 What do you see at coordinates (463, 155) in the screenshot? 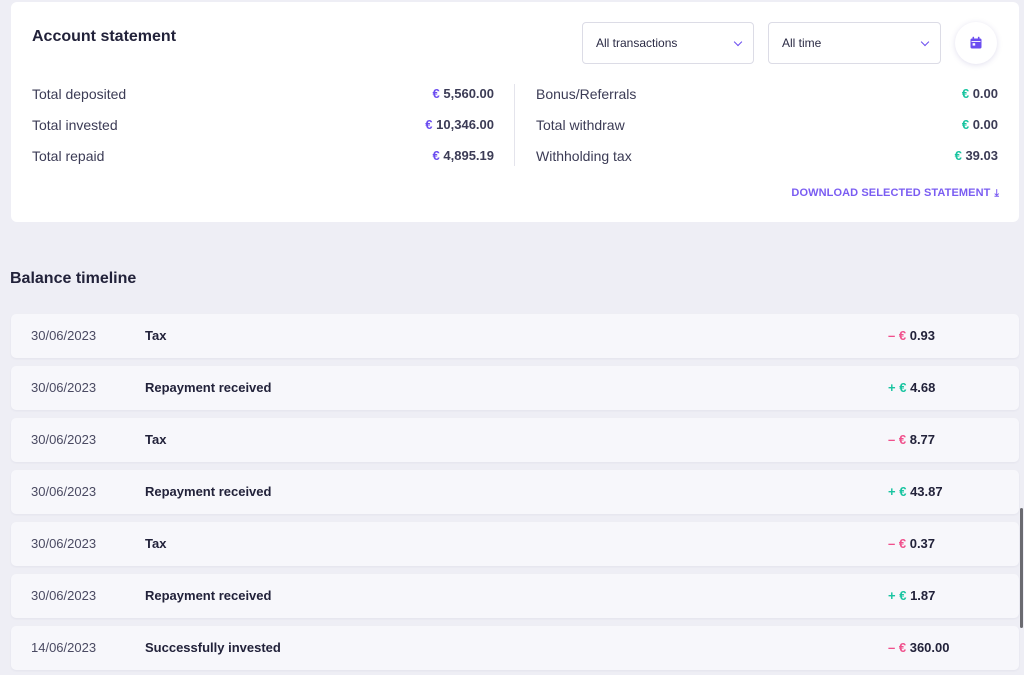
I see `stat-value: € 4,895.19` at bounding box center [463, 155].